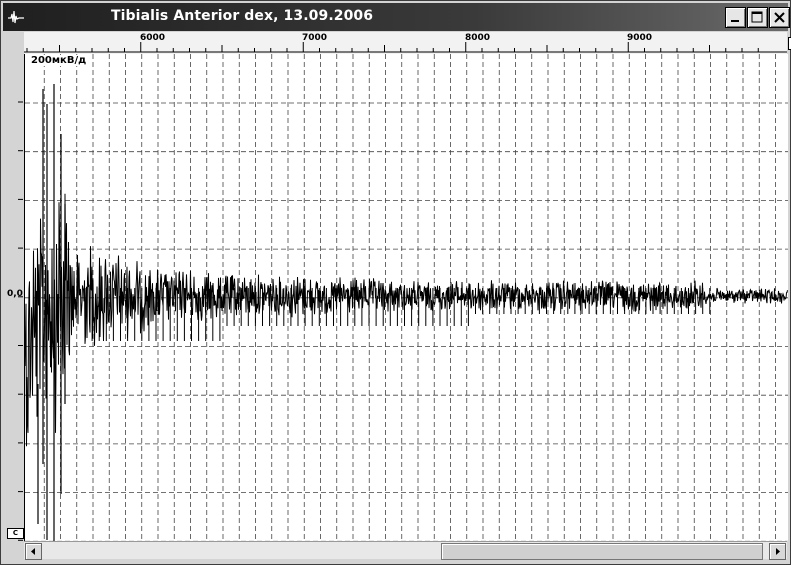 This screenshot has height=565, width=791. I want to click on ruler-label-8000: 8000, so click(478, 38).